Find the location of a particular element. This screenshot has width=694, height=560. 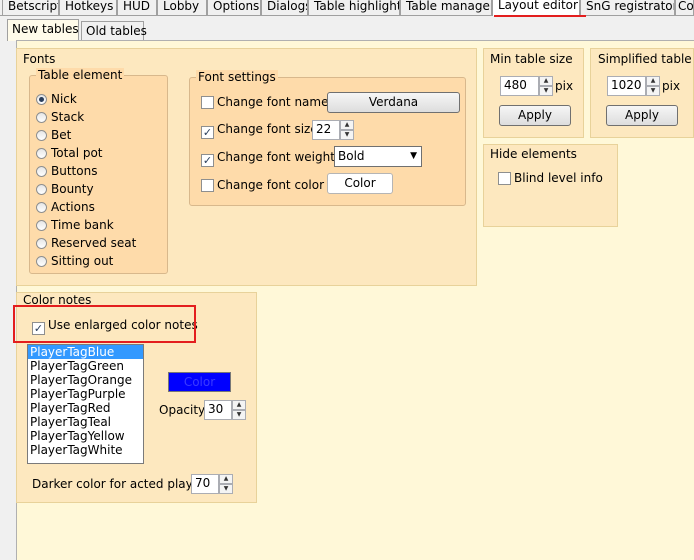

tab-lobby: Lobby is located at coordinates (182, 7).